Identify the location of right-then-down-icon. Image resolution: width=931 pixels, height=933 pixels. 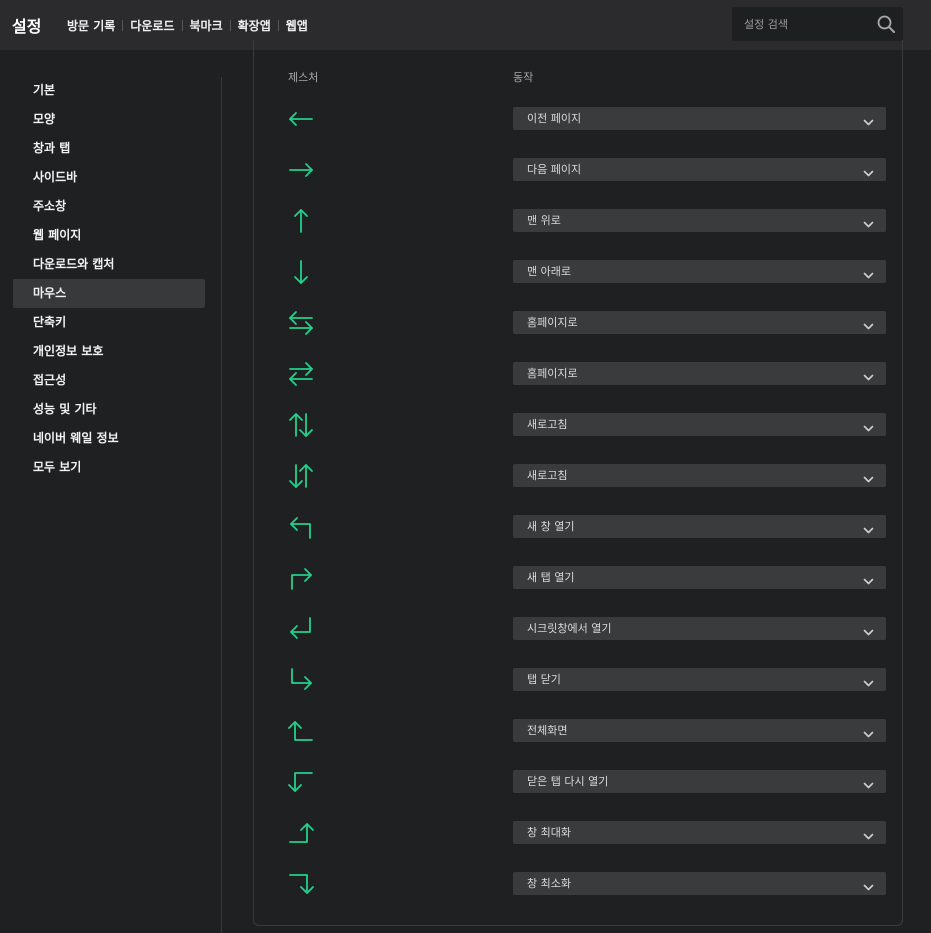
(301, 884).